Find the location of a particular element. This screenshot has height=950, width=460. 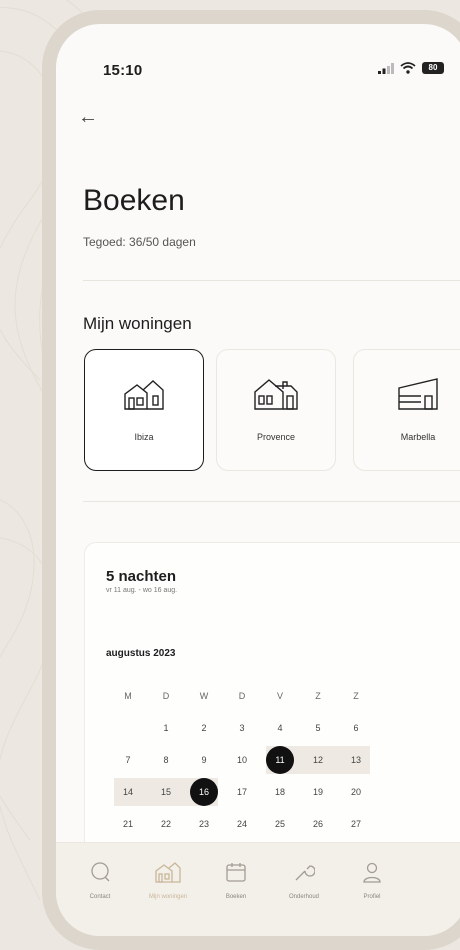

battery-icon: 80 is located at coordinates (433, 68).